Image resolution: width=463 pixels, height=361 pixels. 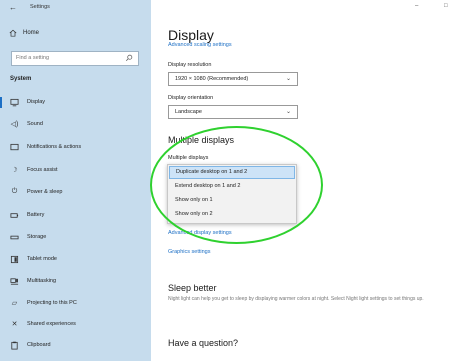 I want to click on sidebar-item-label: Storage, so click(x=37, y=237).